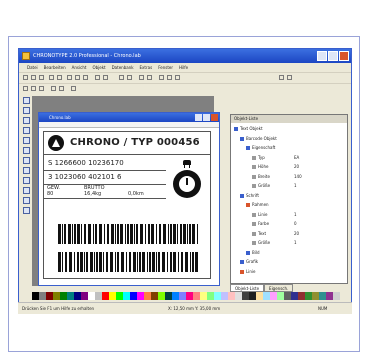 The image size is (366, 356). I want to click on print-icon, so click(51, 77).